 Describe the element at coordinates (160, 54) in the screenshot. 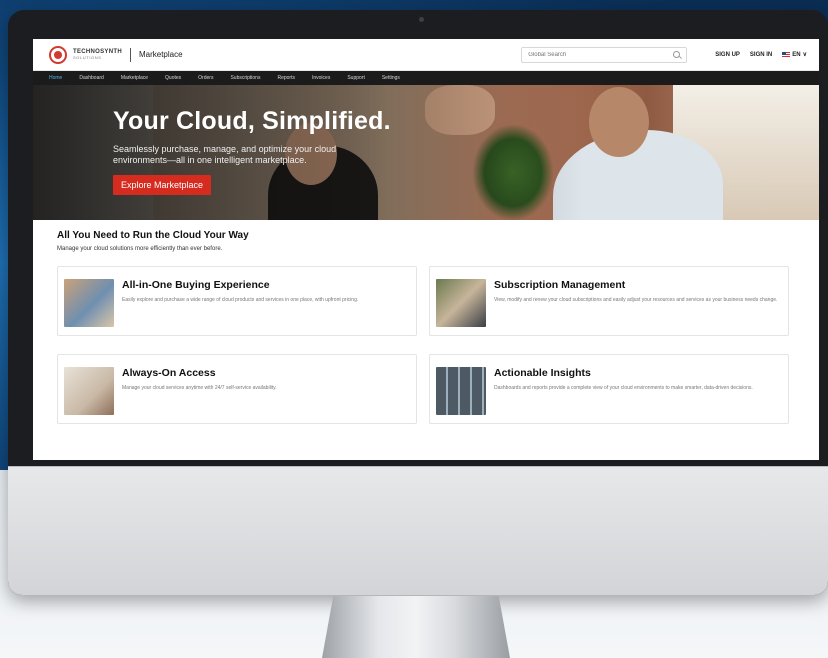

I see `brand-title: Marketplace` at that location.